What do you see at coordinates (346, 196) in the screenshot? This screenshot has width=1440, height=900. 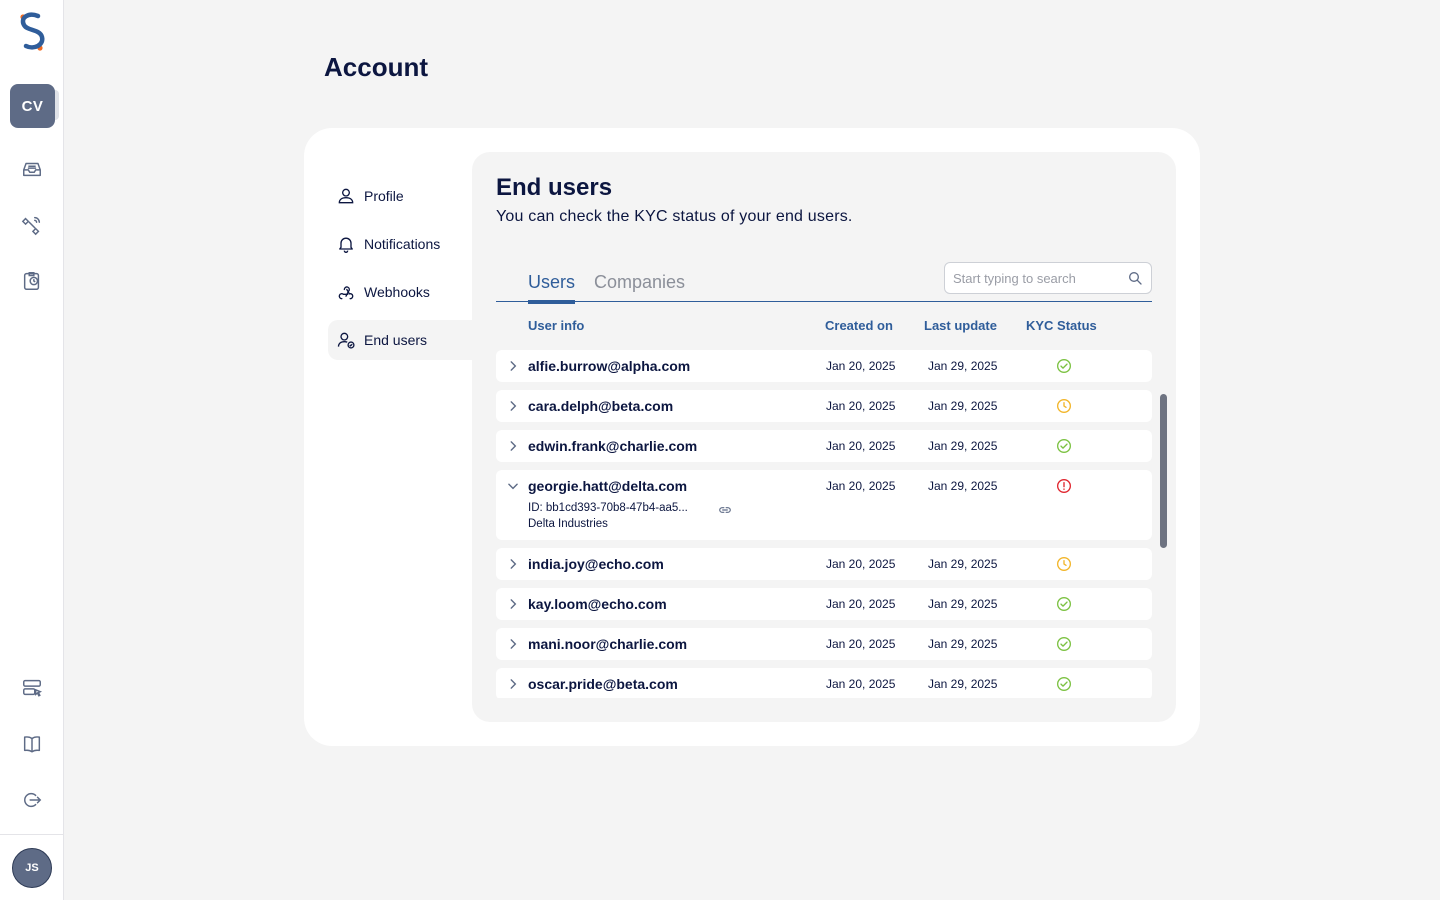 I see `user-icon` at bounding box center [346, 196].